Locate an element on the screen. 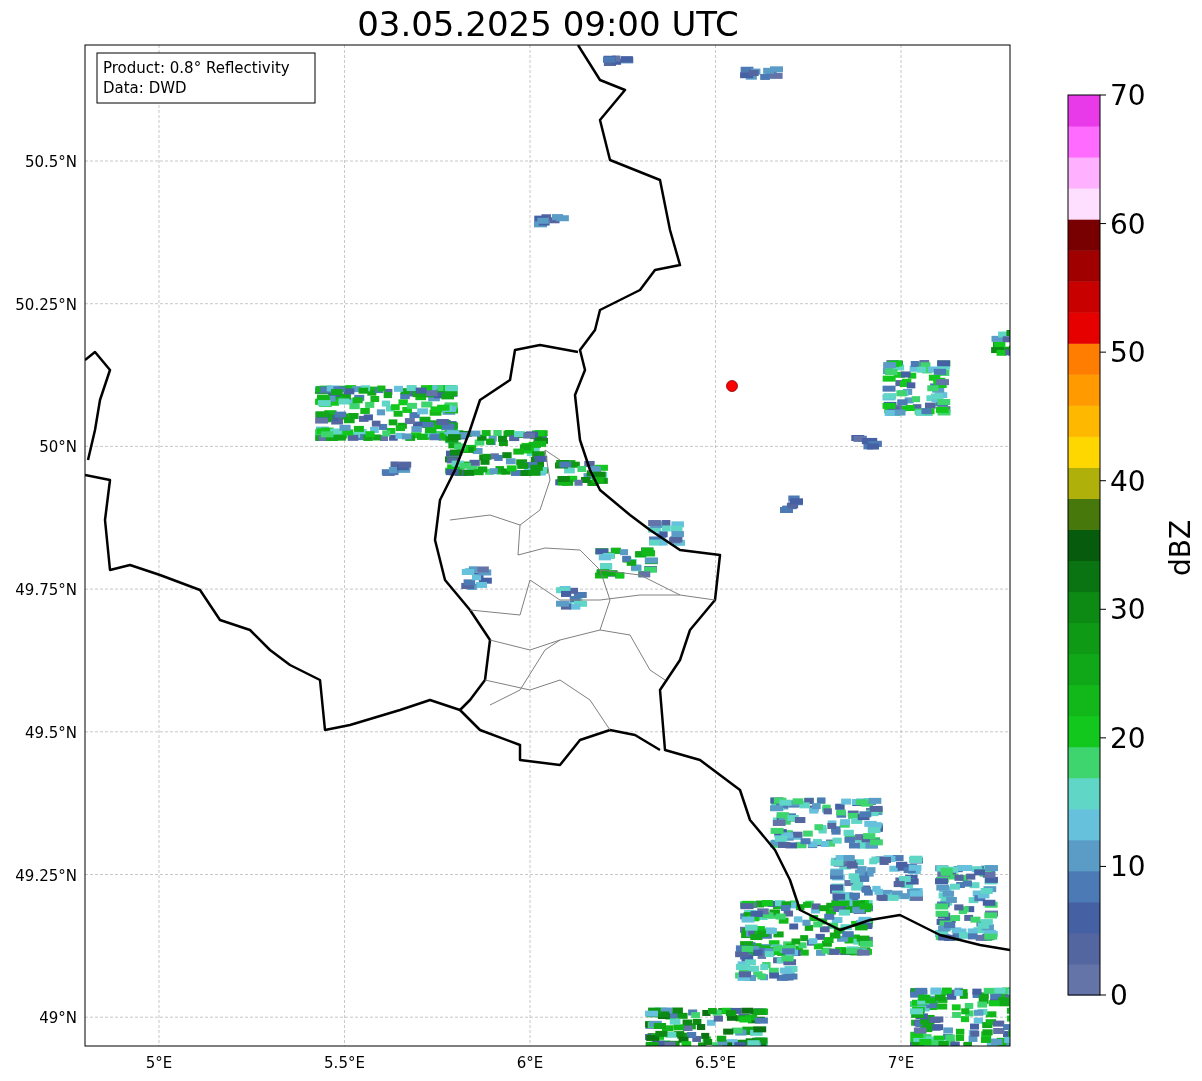  radar-site-marker is located at coordinates (732, 386).